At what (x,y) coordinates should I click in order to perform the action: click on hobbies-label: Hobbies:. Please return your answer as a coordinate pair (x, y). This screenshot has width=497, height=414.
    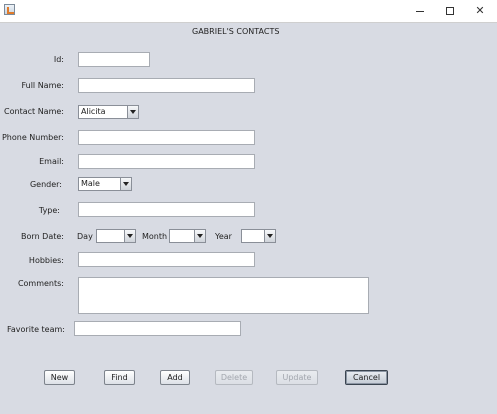
    Looking at the image, I should click on (46, 260).